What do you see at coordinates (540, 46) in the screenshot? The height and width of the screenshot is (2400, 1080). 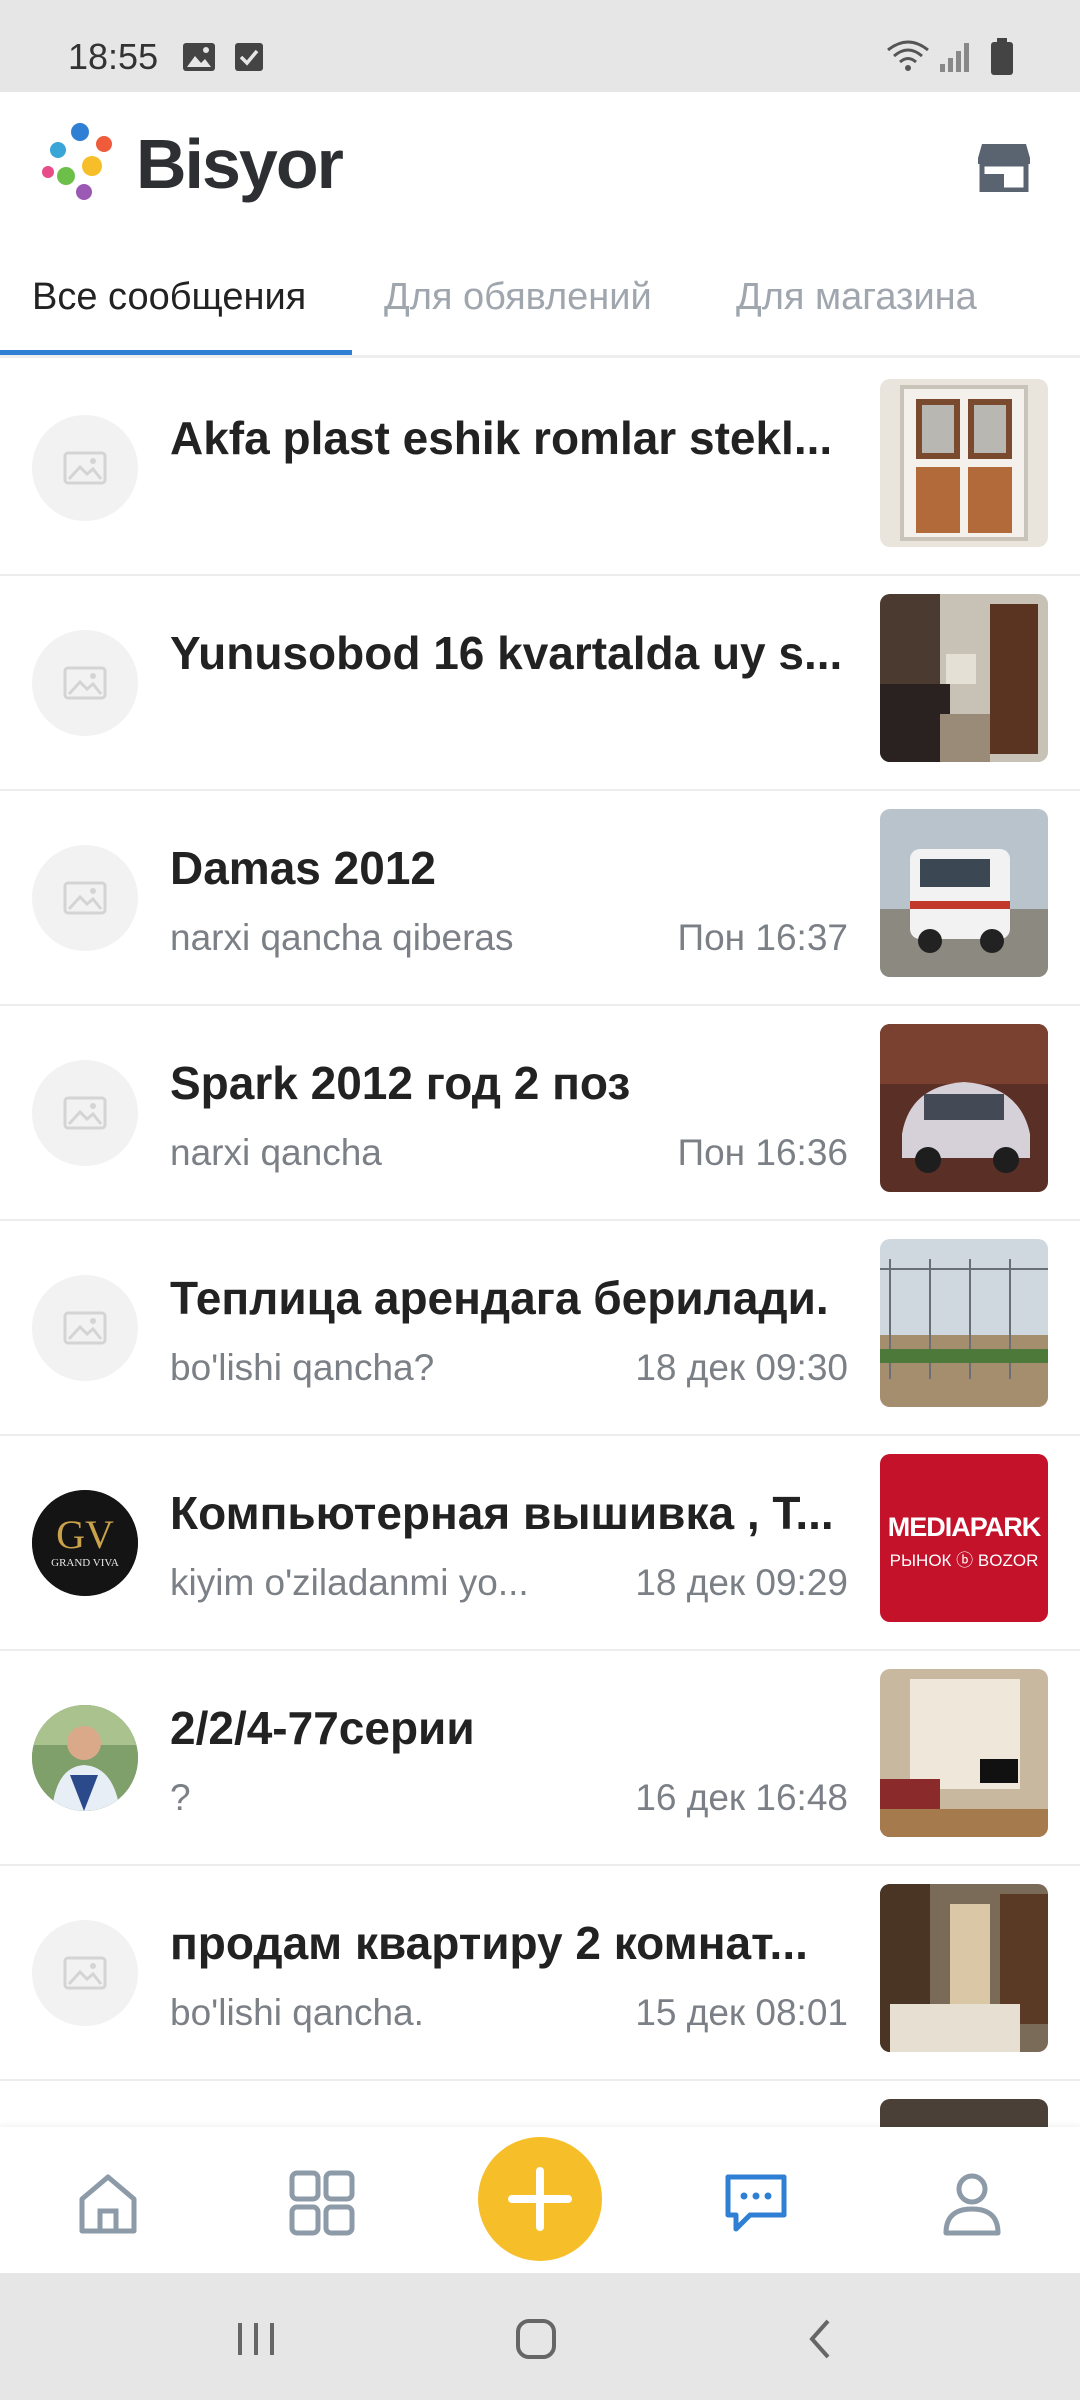 I see `status-bar: 18:55` at bounding box center [540, 46].